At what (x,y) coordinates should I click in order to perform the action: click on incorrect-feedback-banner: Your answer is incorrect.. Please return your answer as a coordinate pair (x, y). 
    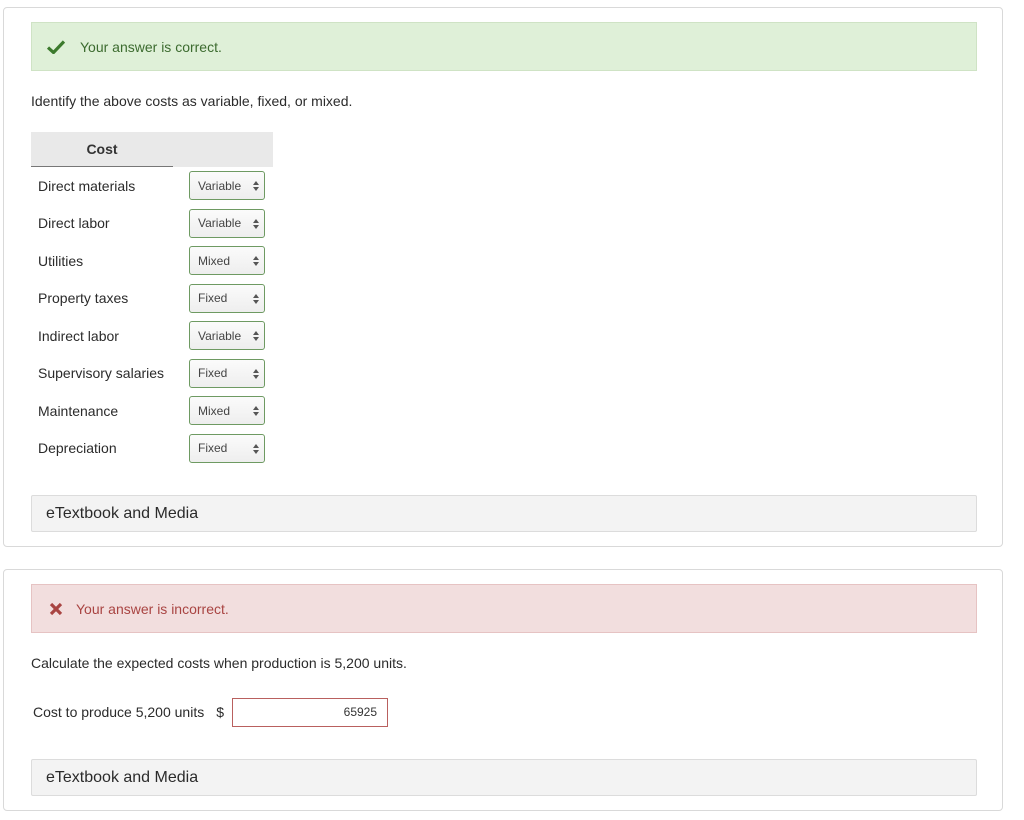
    Looking at the image, I should click on (504, 608).